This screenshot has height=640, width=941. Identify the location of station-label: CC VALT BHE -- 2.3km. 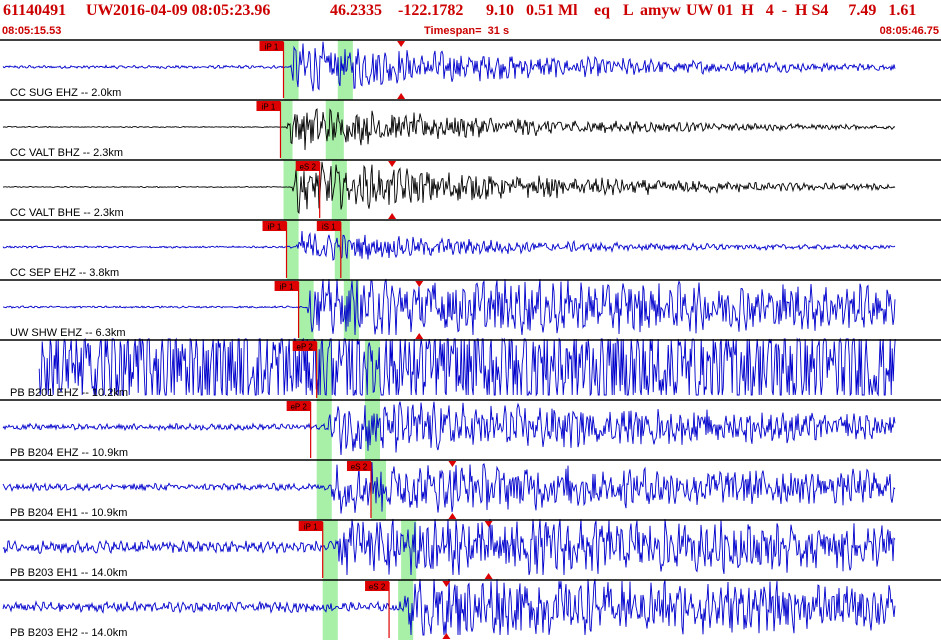
(67, 213).